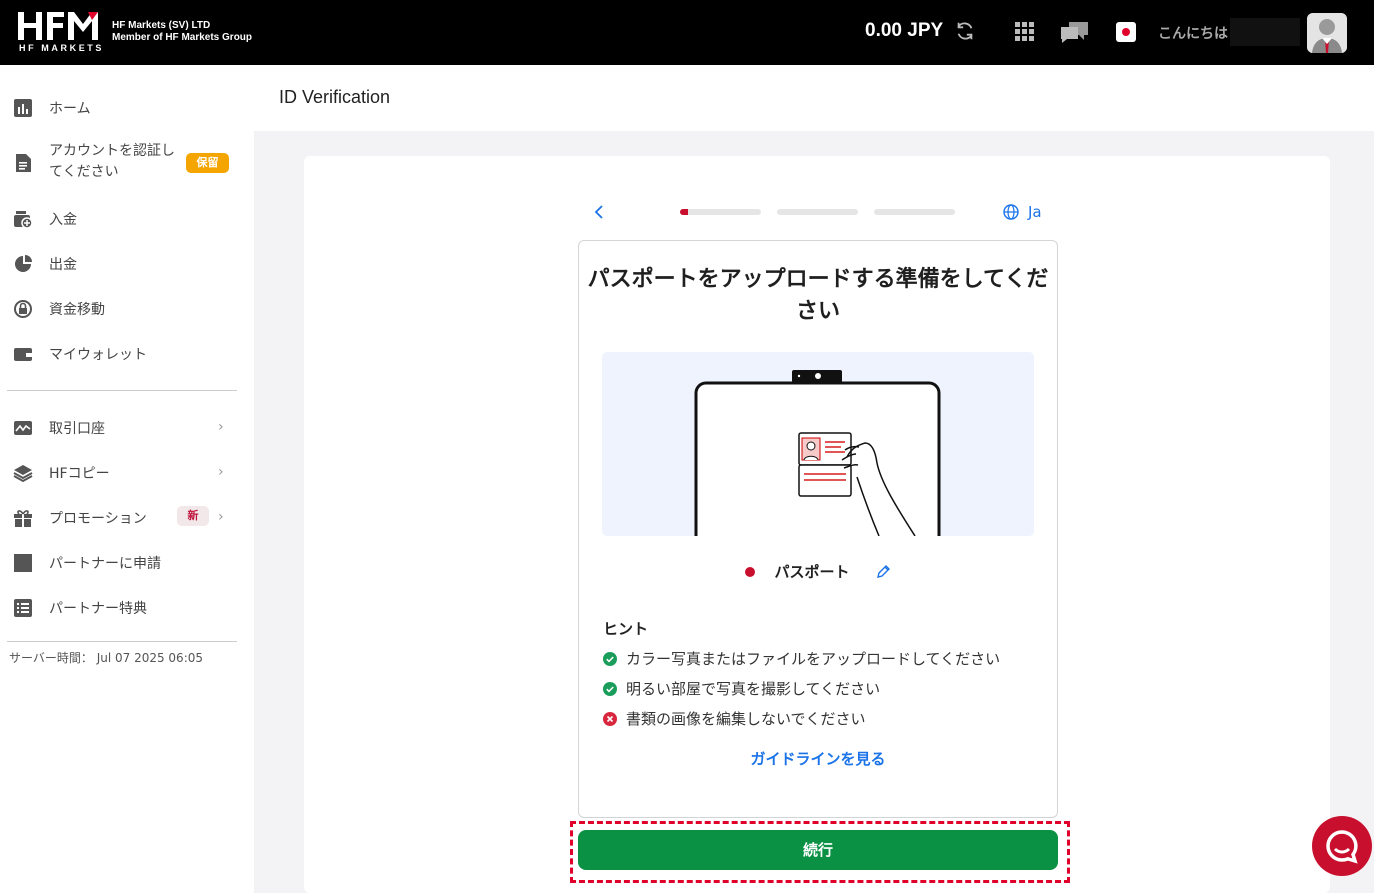 The width and height of the screenshot is (1374, 893). What do you see at coordinates (23, 518) in the screenshot?
I see `gift-icon` at bounding box center [23, 518].